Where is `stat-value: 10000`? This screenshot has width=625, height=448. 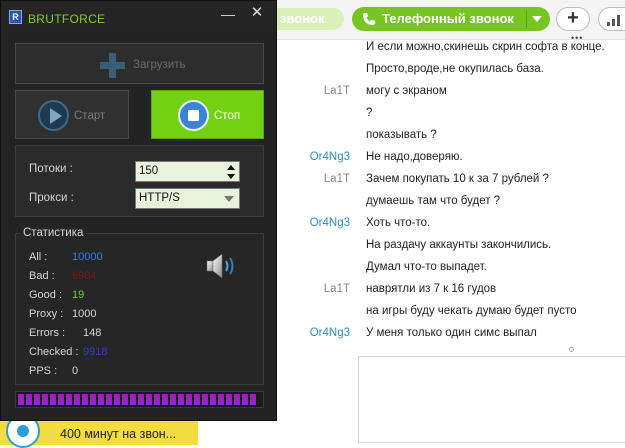 stat-value: 10000 is located at coordinates (87, 257).